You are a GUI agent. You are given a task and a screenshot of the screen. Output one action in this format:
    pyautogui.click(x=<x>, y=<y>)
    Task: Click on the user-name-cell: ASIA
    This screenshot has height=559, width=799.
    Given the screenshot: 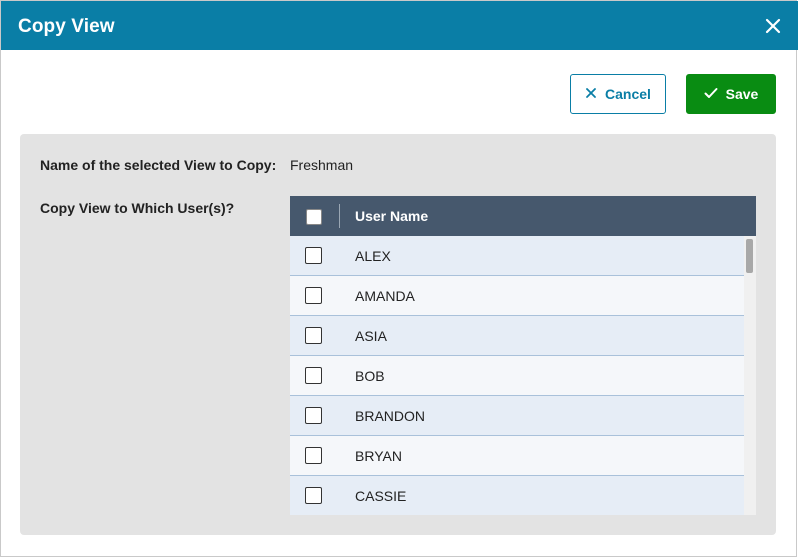 What is the action you would take?
    pyautogui.click(x=371, y=336)
    